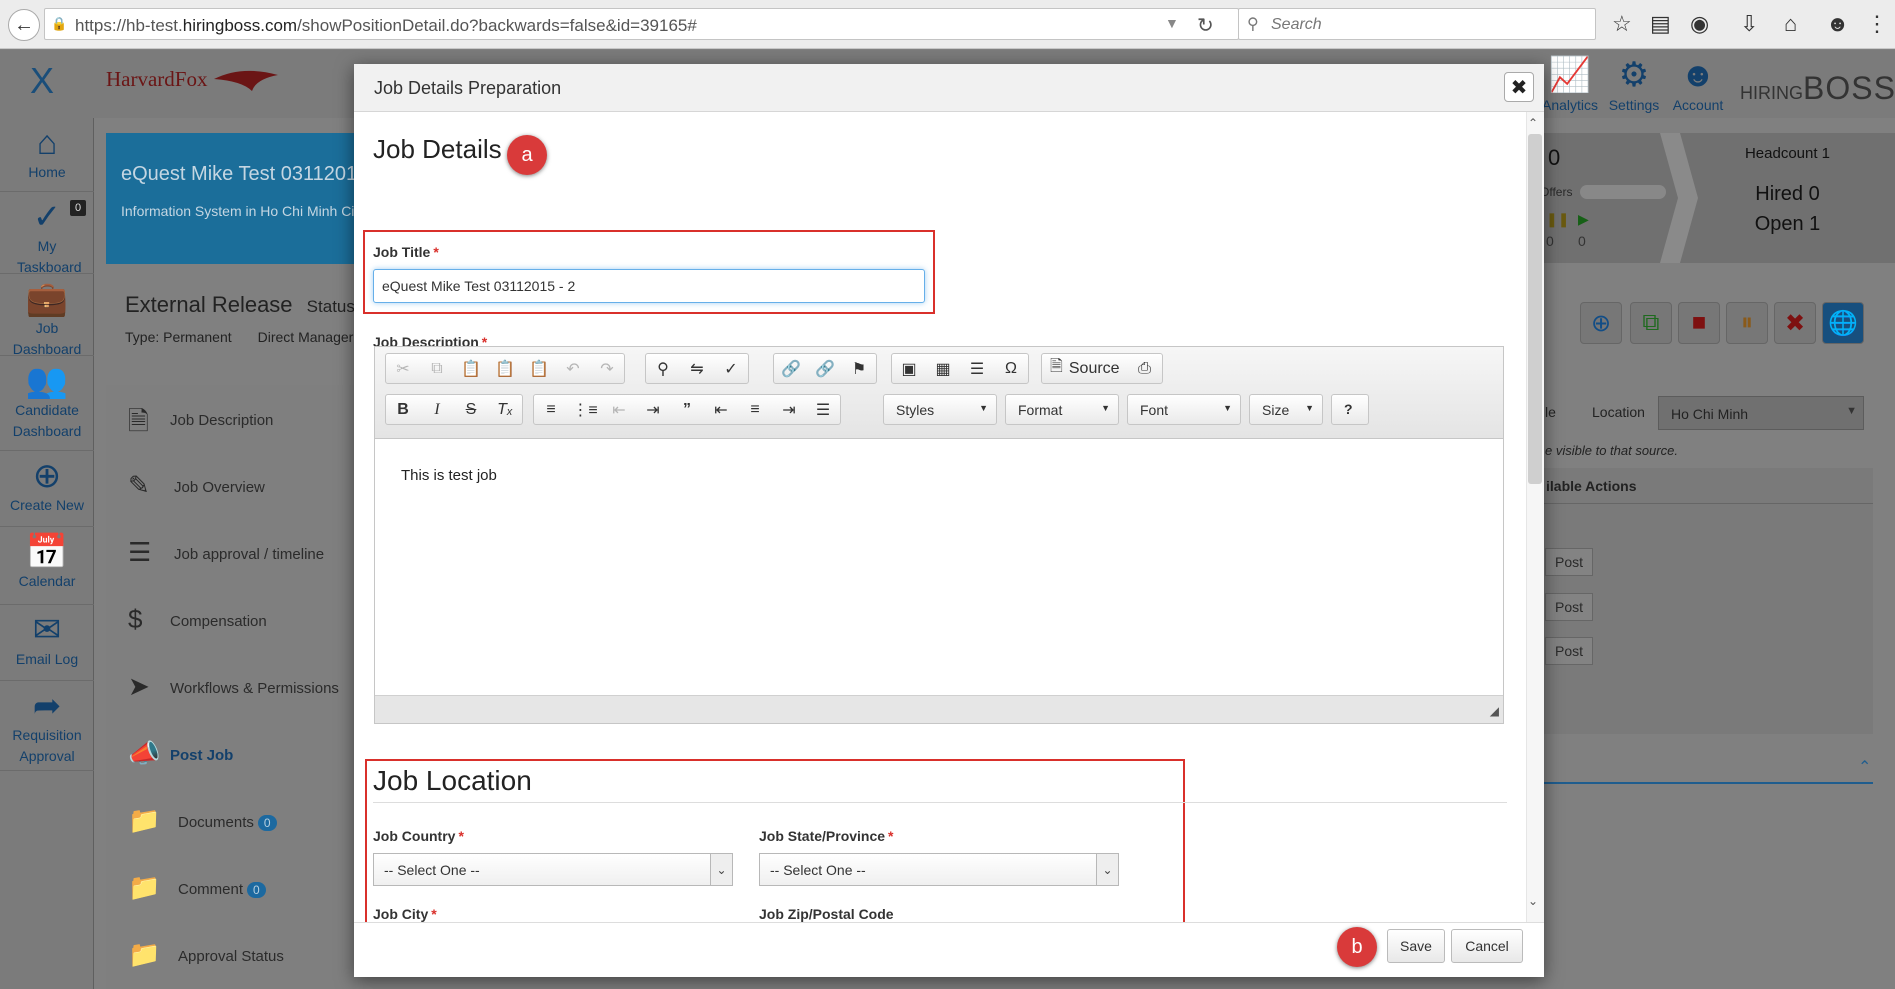 The image size is (1895, 989). What do you see at coordinates (1533, 901) in the screenshot?
I see `scroll-down-icon: ⌄` at bounding box center [1533, 901].